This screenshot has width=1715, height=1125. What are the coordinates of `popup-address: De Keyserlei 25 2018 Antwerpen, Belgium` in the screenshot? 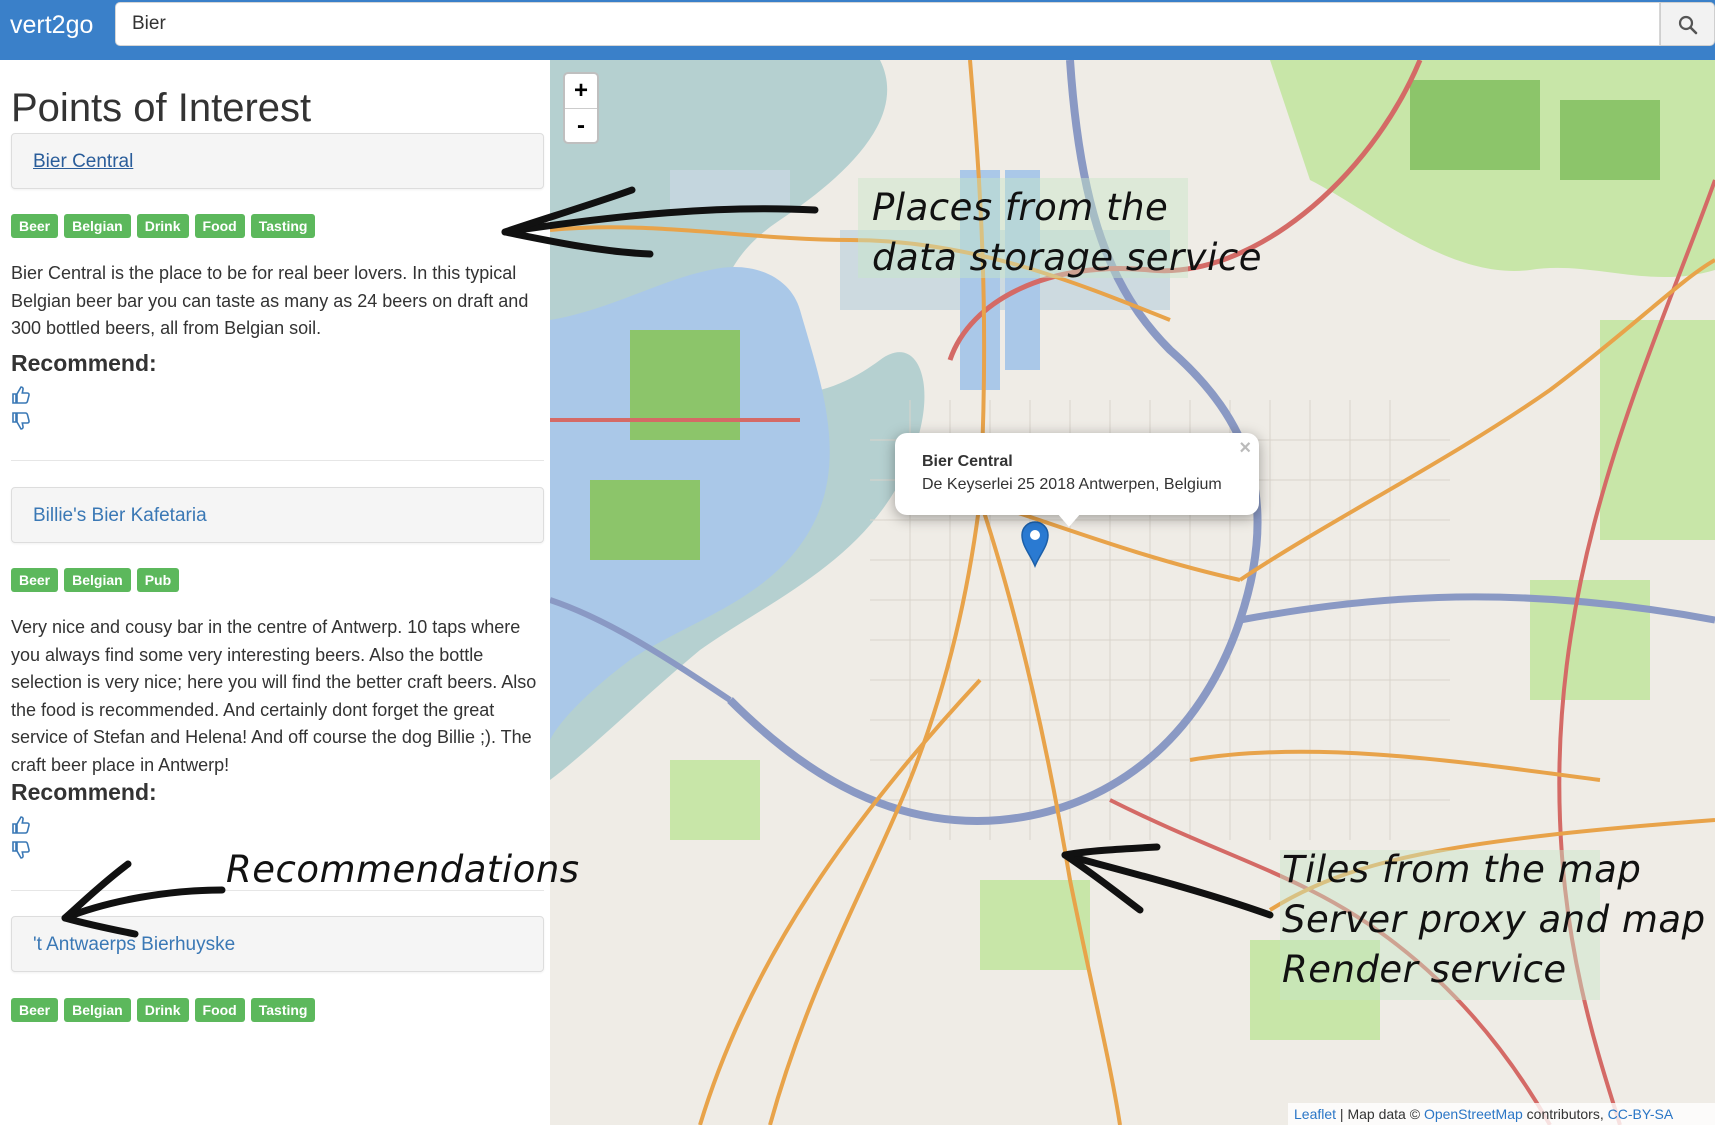 It's located at (1072, 484).